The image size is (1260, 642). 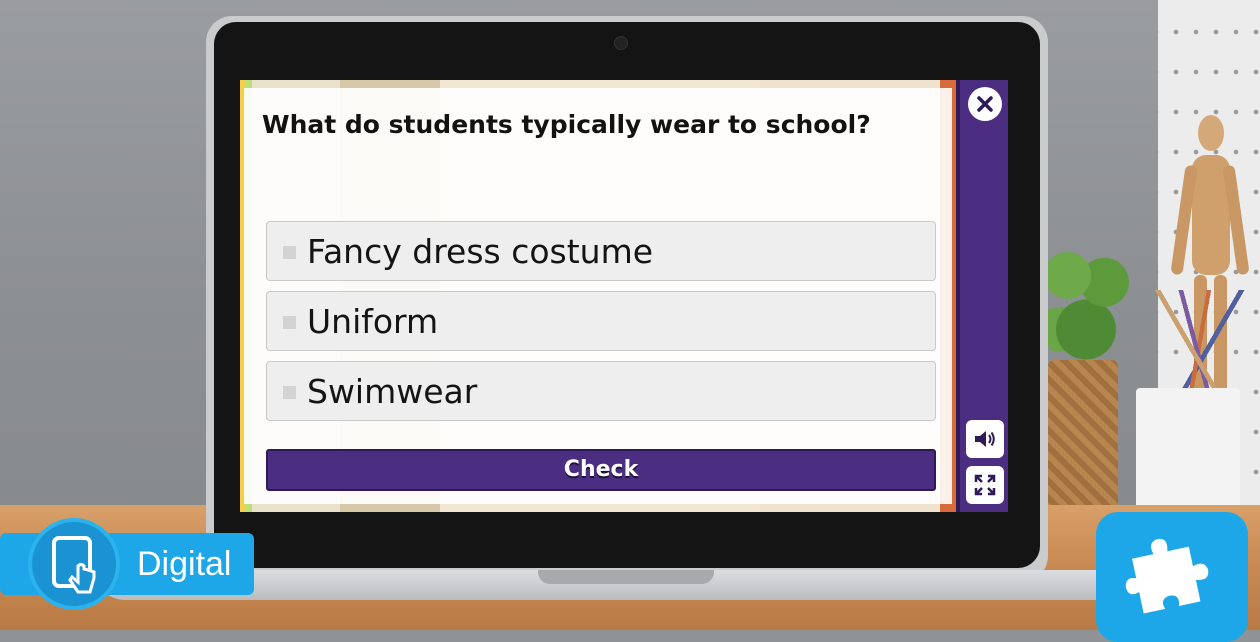 I want to click on option-label: Fancy dress costume, so click(x=480, y=251).